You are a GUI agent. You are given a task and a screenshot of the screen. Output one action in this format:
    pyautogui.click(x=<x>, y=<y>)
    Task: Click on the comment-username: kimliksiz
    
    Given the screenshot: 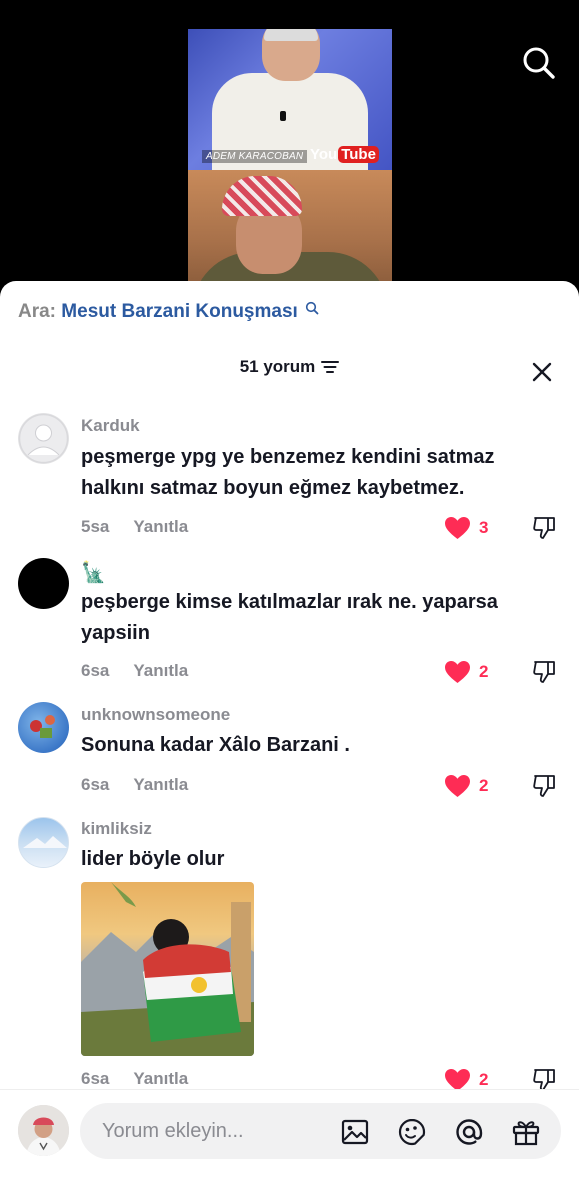 What is the action you would take?
    pyautogui.click(x=116, y=829)
    